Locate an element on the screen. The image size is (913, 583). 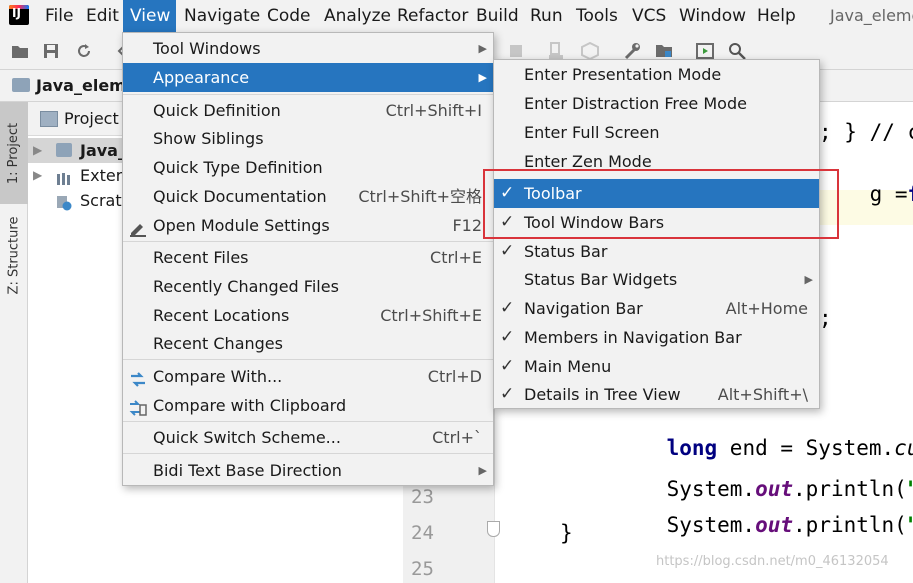
menu-item-show-siblings: Show Siblings is located at coordinates (308, 138).